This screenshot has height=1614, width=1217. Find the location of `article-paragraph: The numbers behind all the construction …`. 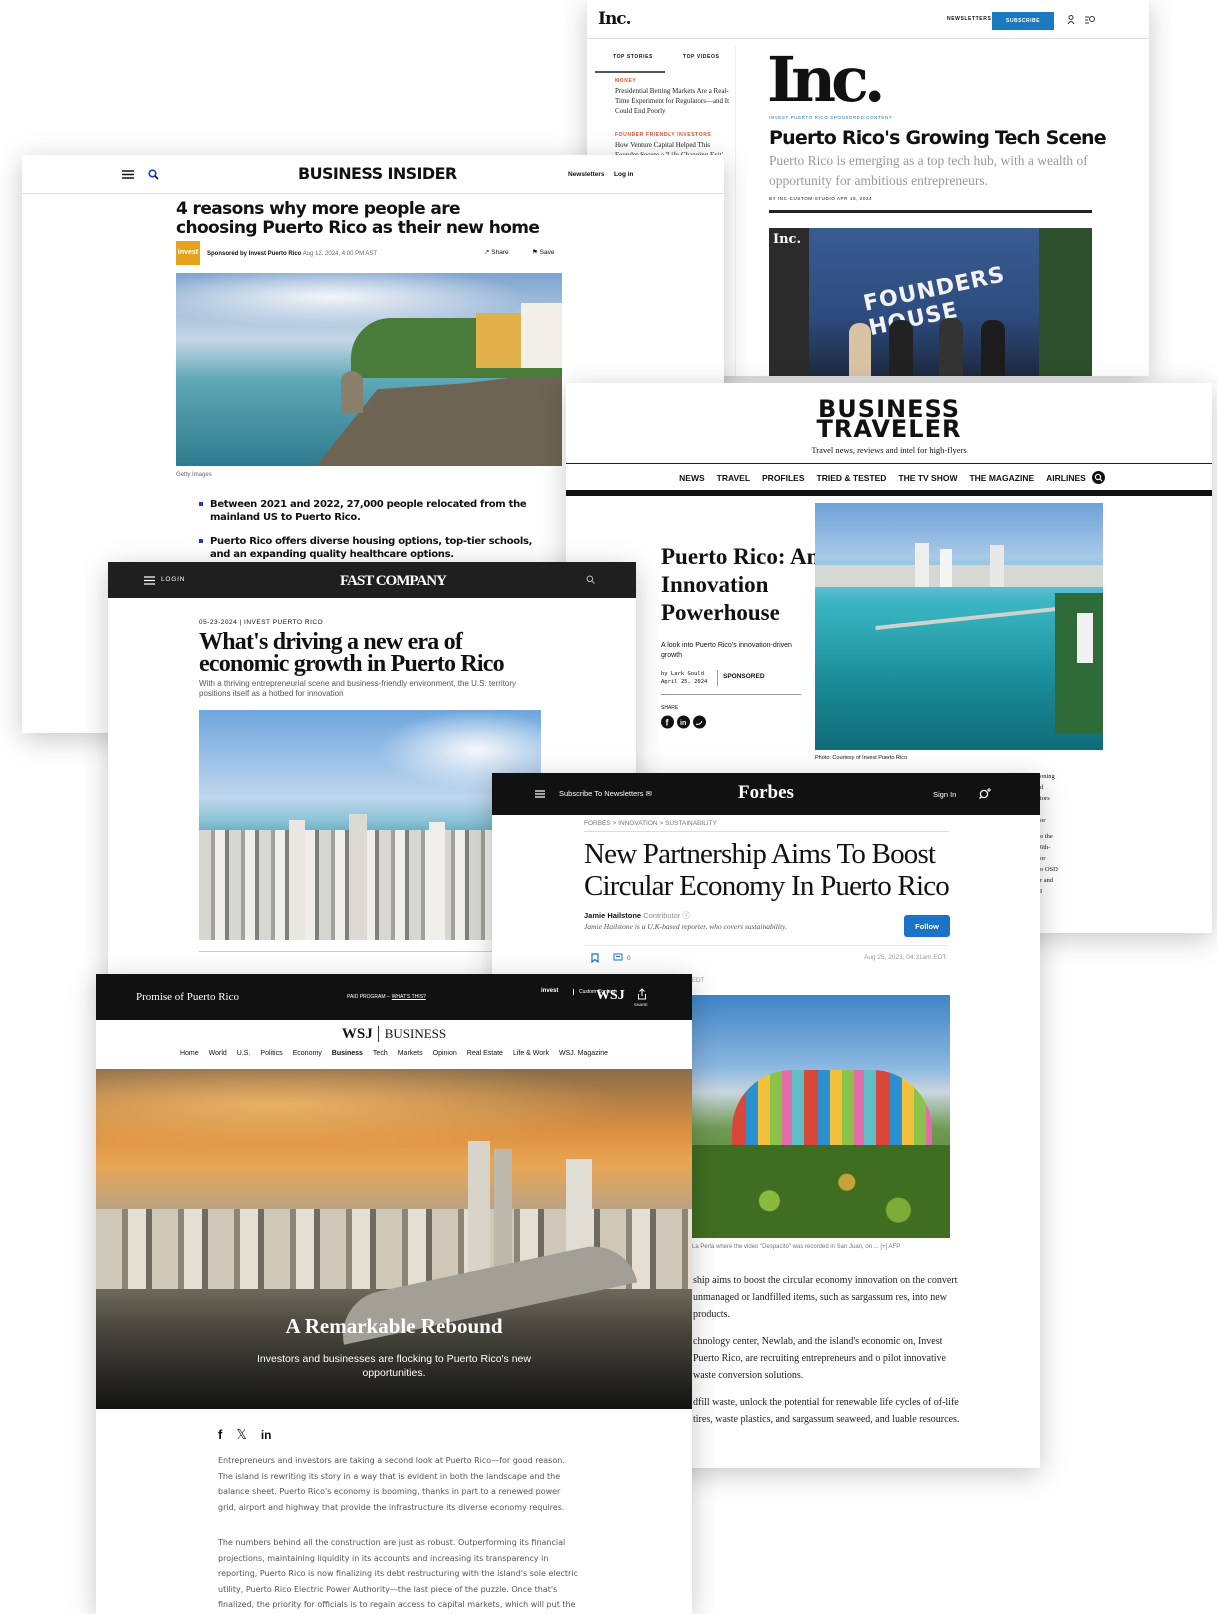

article-paragraph: The numbers behind all the construction … is located at coordinates (398, 1573).